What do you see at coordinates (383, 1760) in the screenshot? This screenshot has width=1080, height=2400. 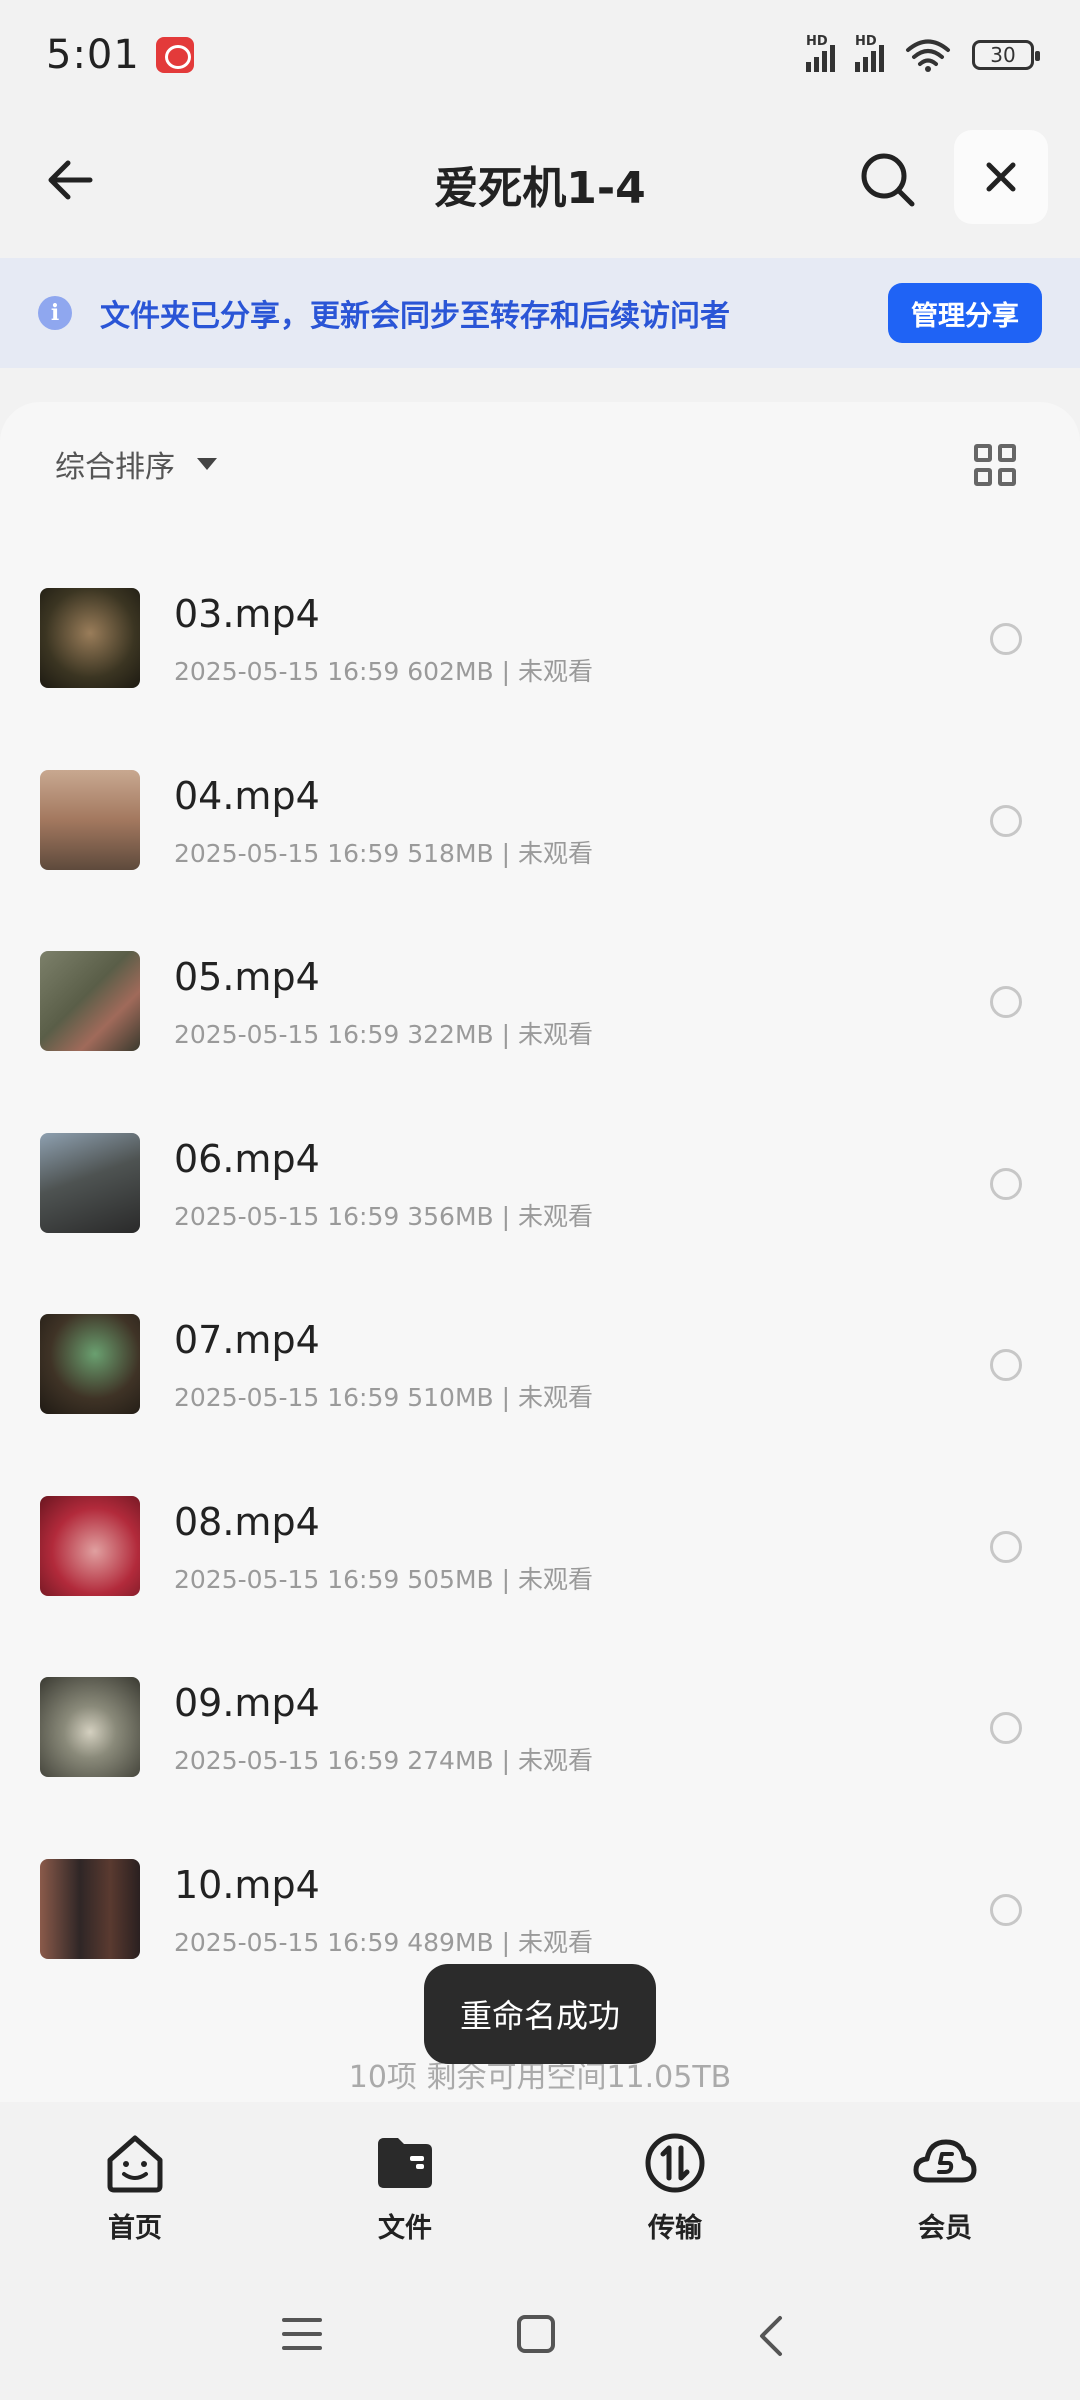 I see `file-meta: 2025-05-15 16:59 274MB | 未观看` at bounding box center [383, 1760].